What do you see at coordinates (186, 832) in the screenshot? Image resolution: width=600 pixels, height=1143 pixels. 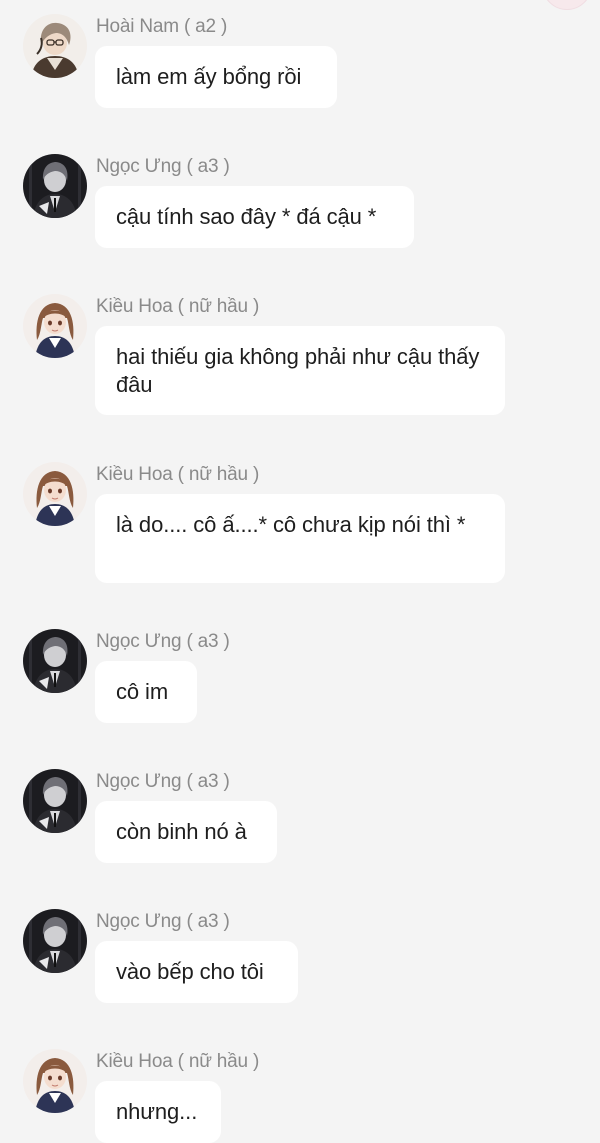 I see `message-bubble: còn binh nó à` at bounding box center [186, 832].